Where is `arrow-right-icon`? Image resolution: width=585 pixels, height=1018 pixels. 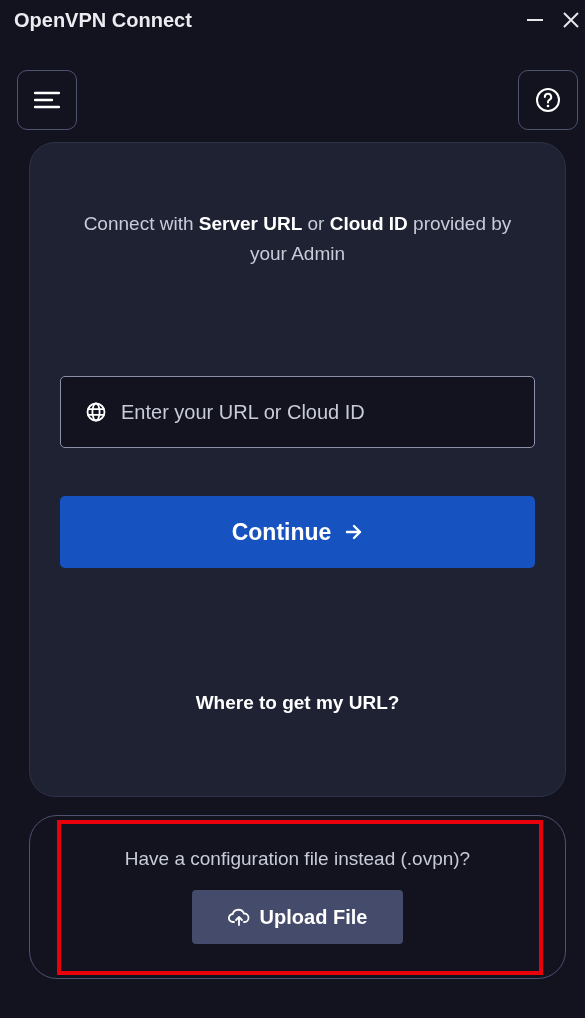 arrow-right-icon is located at coordinates (354, 532).